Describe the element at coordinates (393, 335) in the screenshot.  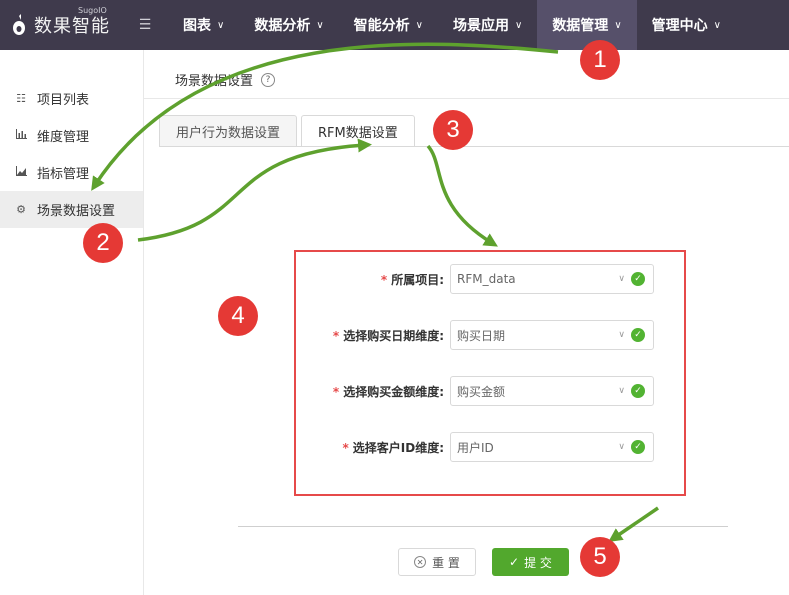
I see `field-label-text: 选择购买日期维度:` at that location.